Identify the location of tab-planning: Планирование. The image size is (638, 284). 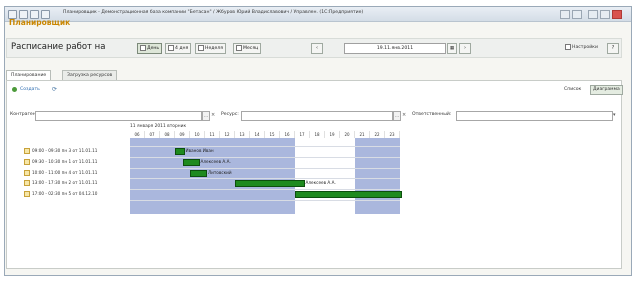
(29, 75).